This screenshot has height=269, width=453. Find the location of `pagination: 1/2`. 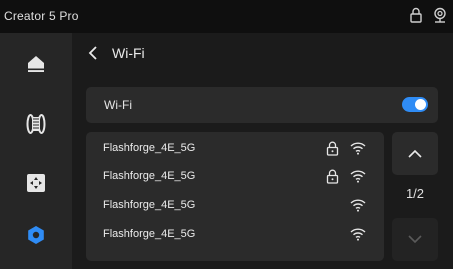

pagination: 1/2 is located at coordinates (415, 196).